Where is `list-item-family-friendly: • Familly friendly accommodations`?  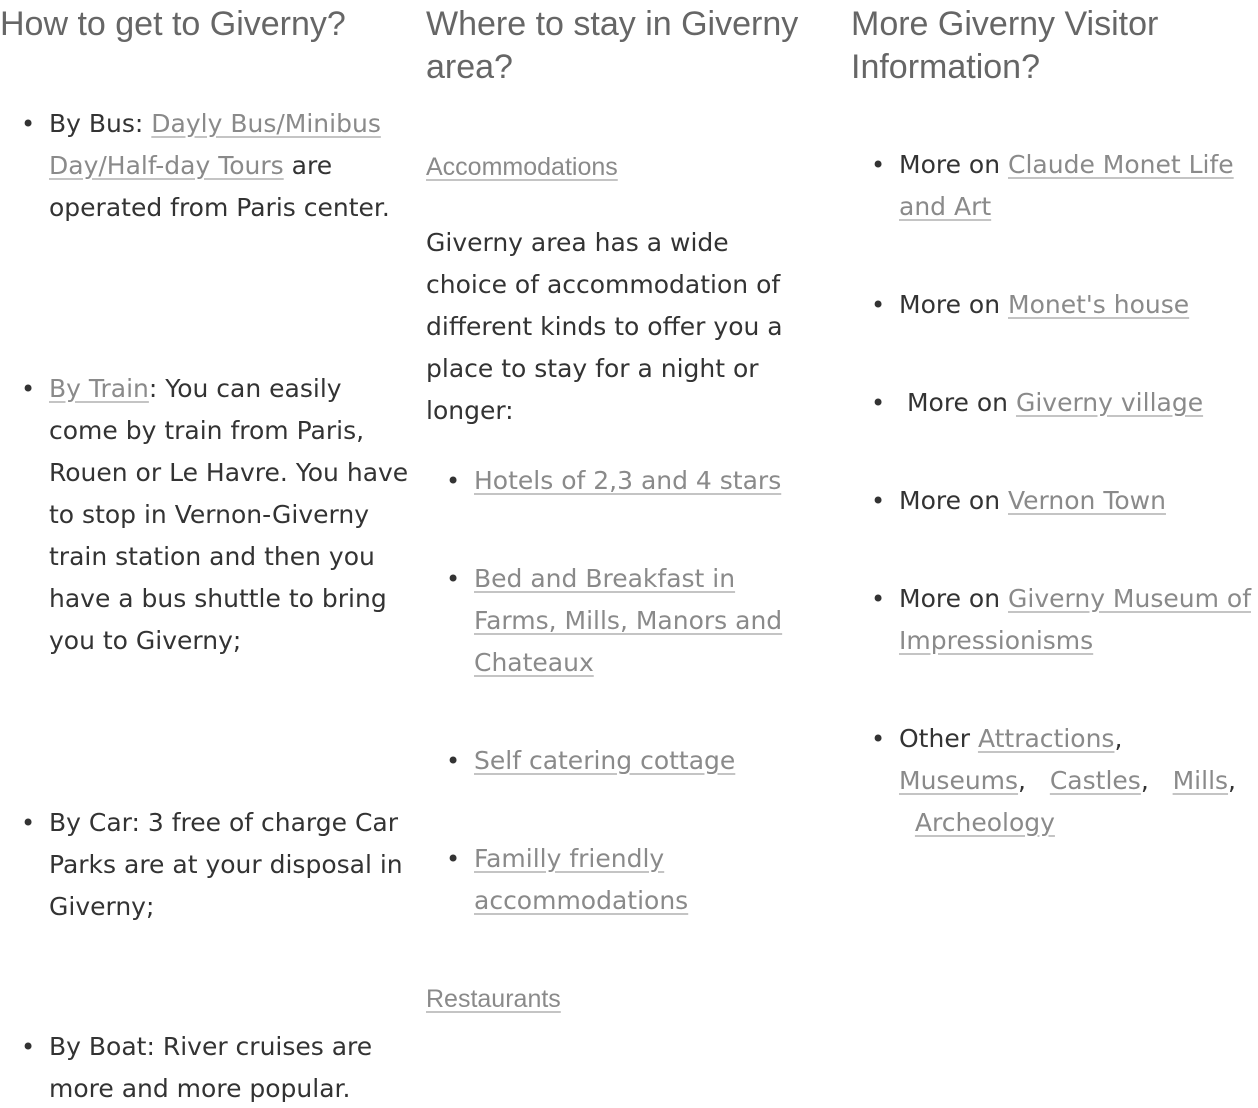 list-item-family-friendly: • Familly friendly accommodations is located at coordinates (635, 880).